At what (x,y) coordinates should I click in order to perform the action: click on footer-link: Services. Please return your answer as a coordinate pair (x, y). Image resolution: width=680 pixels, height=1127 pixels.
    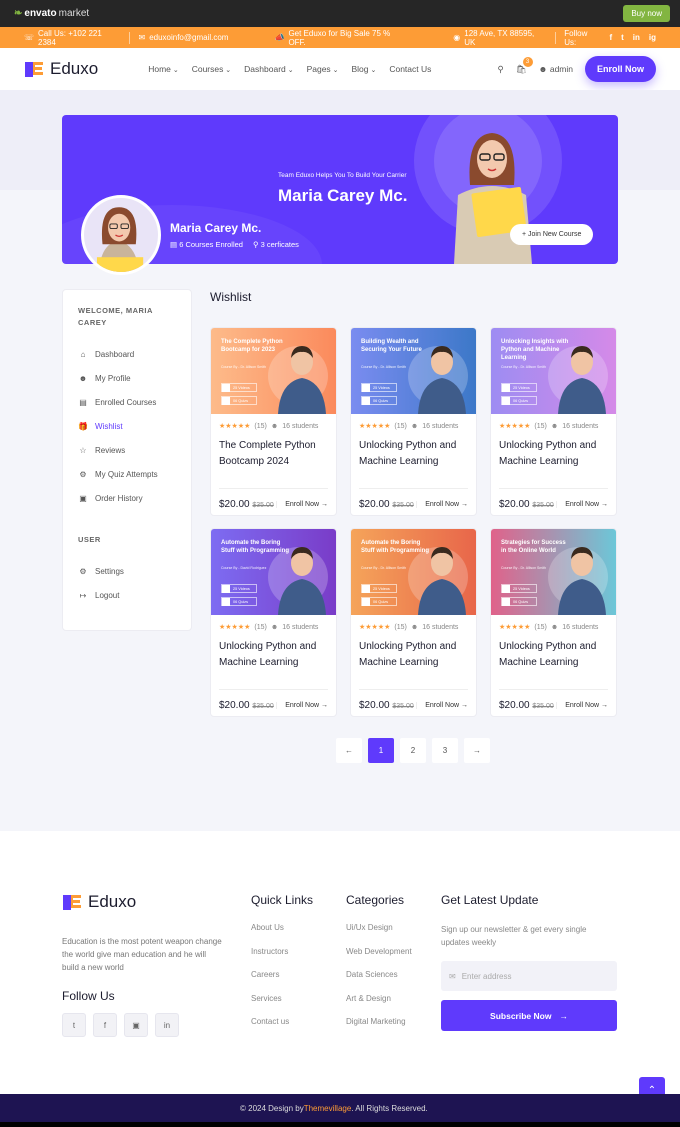
    Looking at the image, I should click on (282, 1006).